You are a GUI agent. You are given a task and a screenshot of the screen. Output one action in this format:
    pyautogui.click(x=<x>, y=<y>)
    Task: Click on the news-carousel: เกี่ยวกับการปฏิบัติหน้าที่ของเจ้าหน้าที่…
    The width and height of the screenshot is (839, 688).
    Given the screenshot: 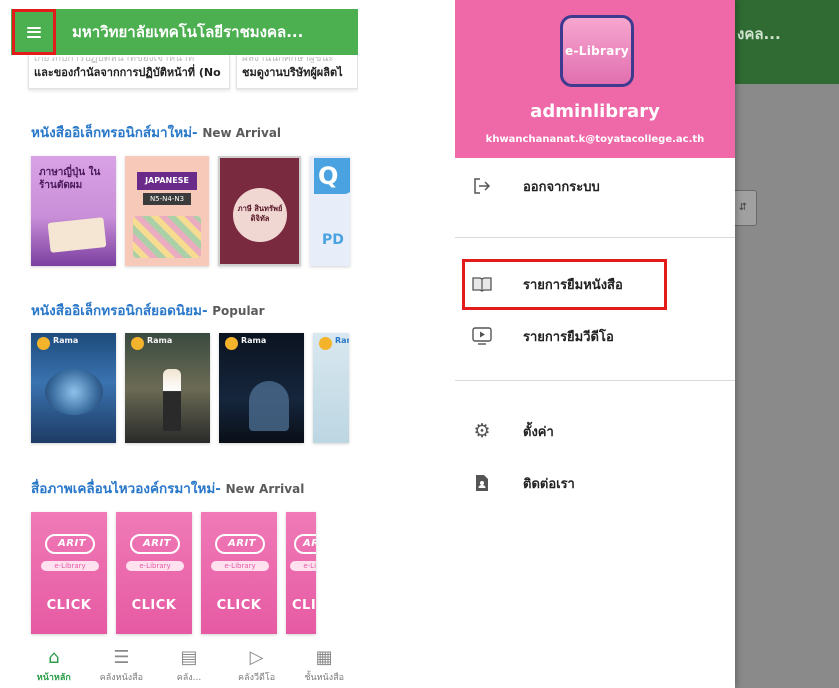 What is the action you would take?
    pyautogui.click(x=193, y=72)
    